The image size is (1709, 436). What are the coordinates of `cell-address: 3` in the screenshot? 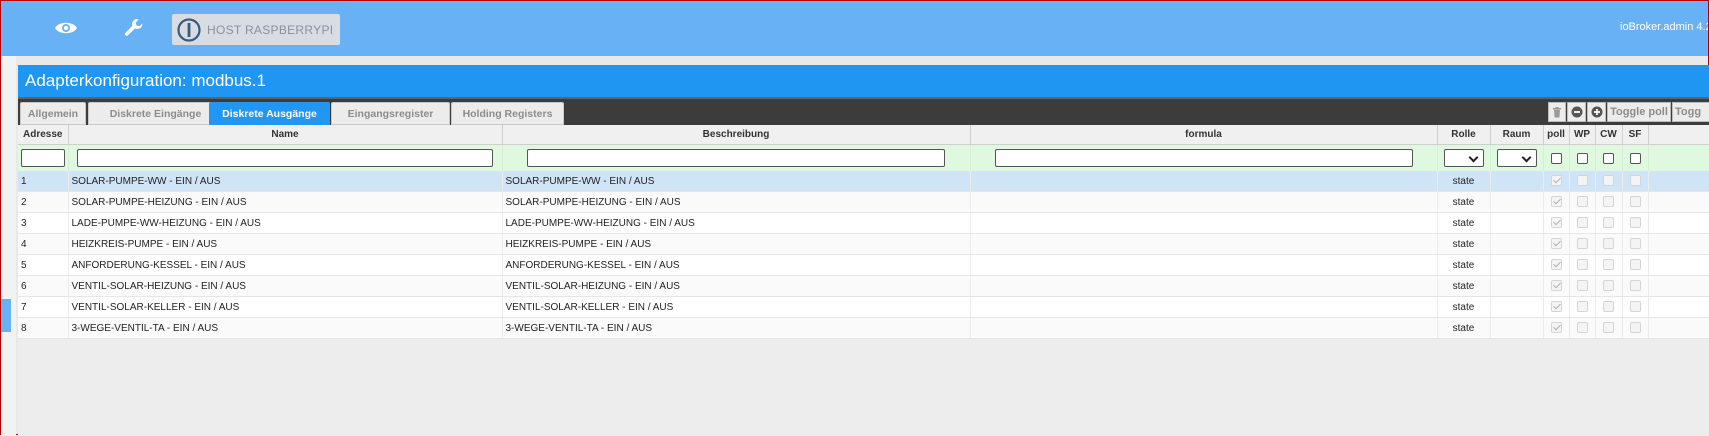 It's located at (43, 223).